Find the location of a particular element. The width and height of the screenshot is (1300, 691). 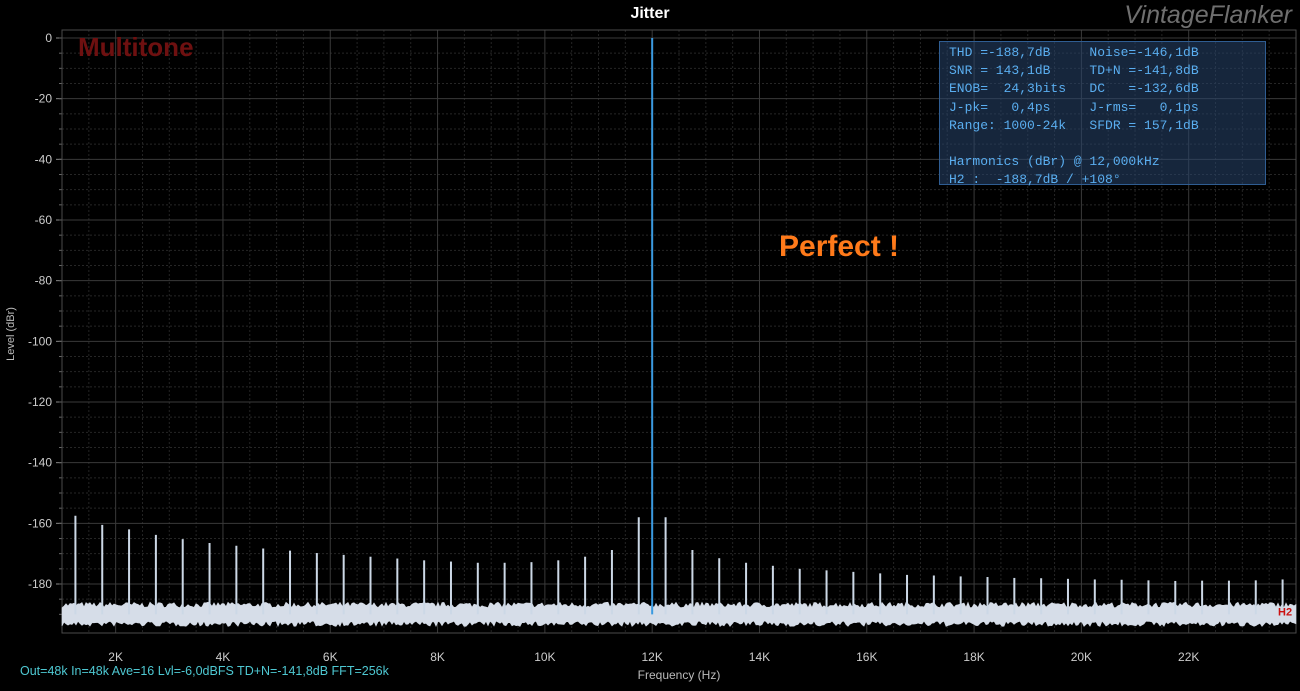

x-tick-label: 10K is located at coordinates (544, 657).